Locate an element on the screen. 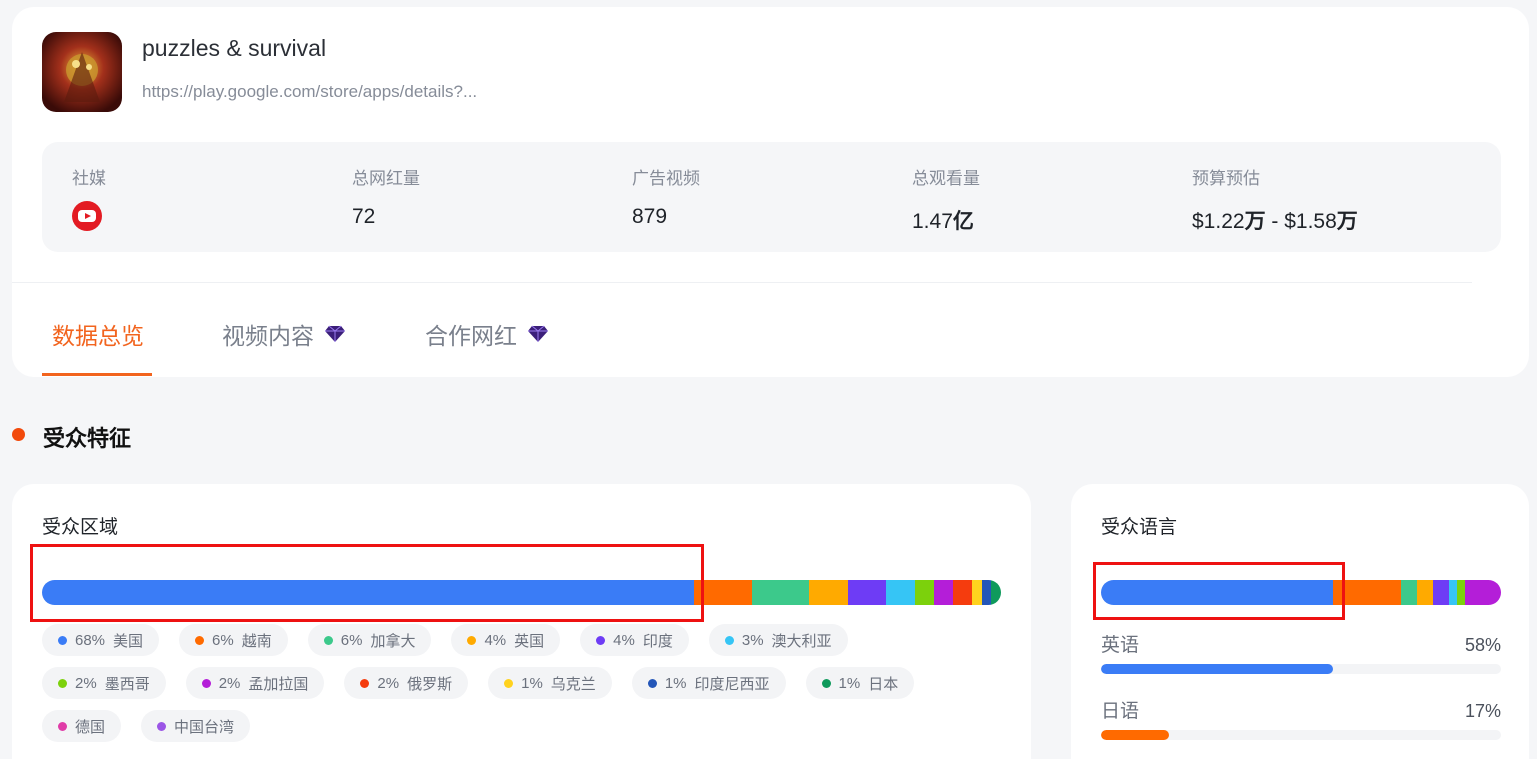 The height and width of the screenshot is (759, 1537). region-legend-item: 中国台湾 is located at coordinates (196, 726).